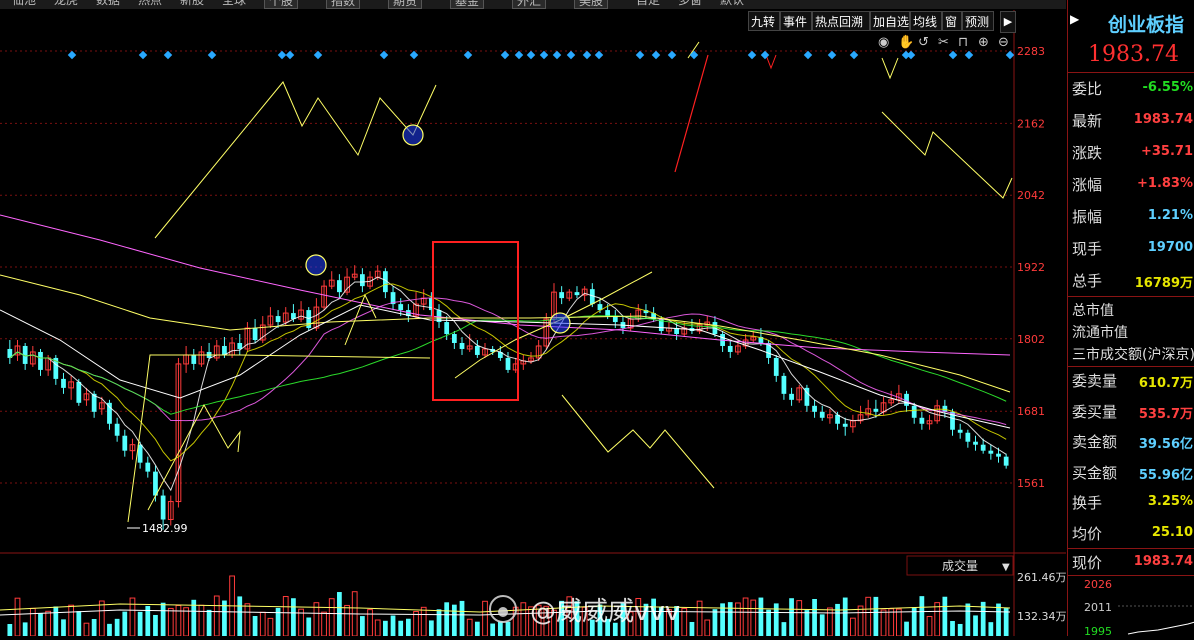  Describe the element at coordinates (1172, 532) in the screenshot. I see `quote-value: 25.10` at that location.